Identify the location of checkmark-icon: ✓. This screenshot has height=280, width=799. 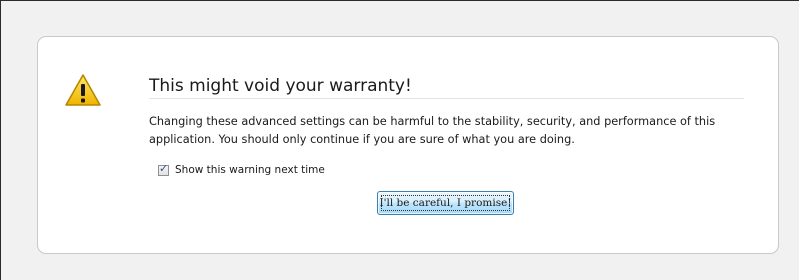
(164, 168).